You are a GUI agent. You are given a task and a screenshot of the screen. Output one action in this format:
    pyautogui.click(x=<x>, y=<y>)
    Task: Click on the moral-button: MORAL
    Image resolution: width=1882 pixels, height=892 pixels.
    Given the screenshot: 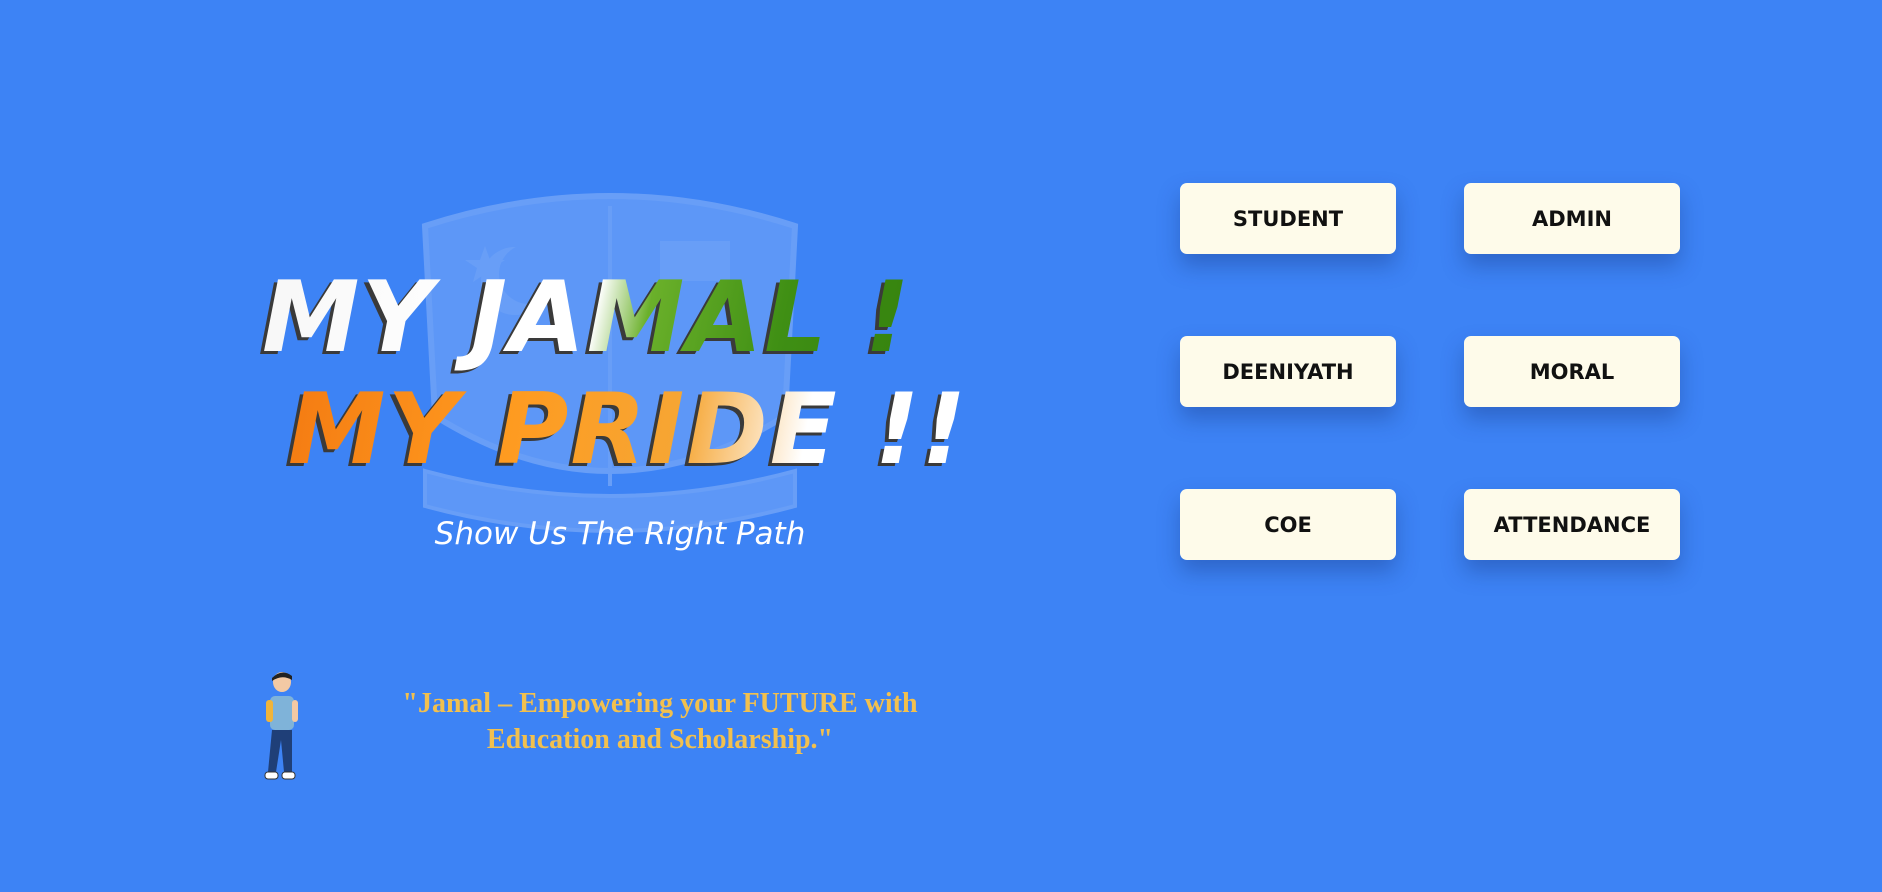 What is the action you would take?
    pyautogui.click(x=1572, y=371)
    